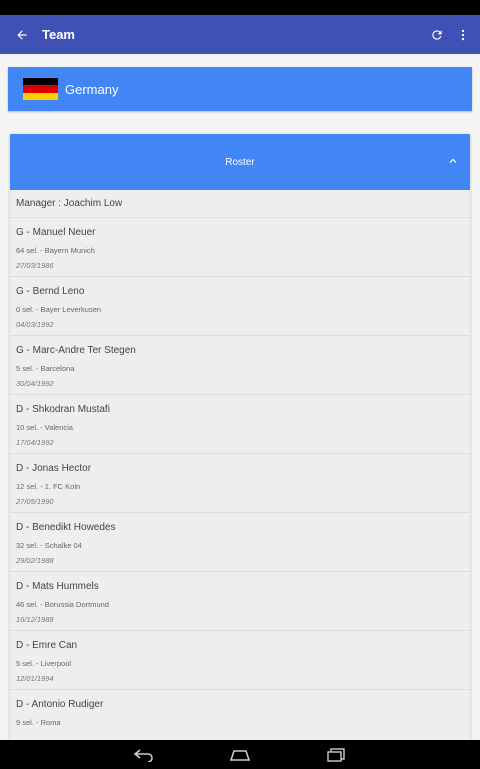  I want to click on player-dob: 17/04/1992, so click(35, 442).